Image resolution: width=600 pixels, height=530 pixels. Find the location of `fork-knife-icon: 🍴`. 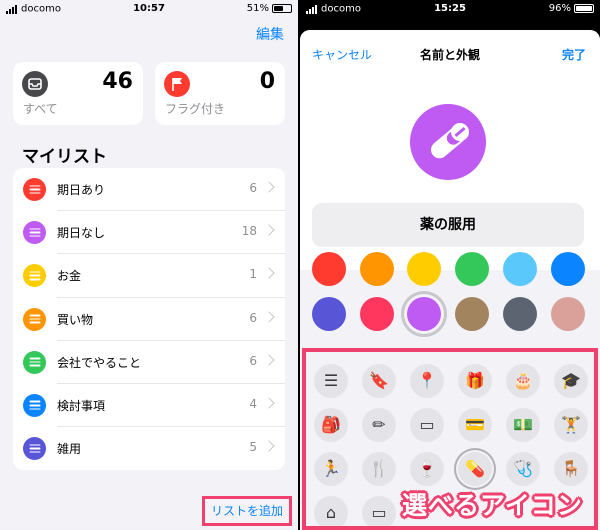

fork-knife-icon: 🍴 is located at coordinates (379, 469).